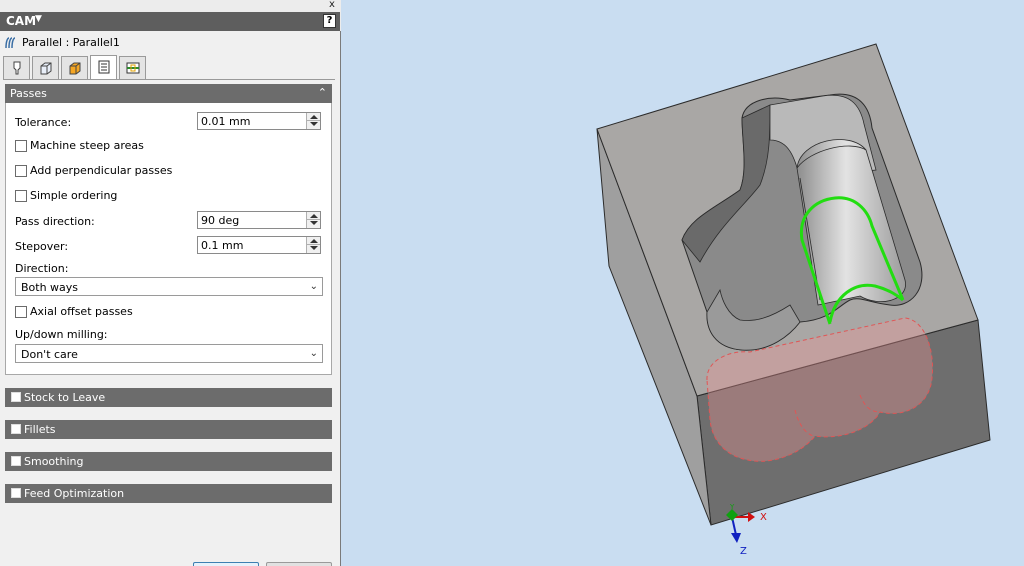 The image size is (1024, 566). Describe the element at coordinates (168, 93) in the screenshot. I see `passes-header: Passes ⌃` at that location.